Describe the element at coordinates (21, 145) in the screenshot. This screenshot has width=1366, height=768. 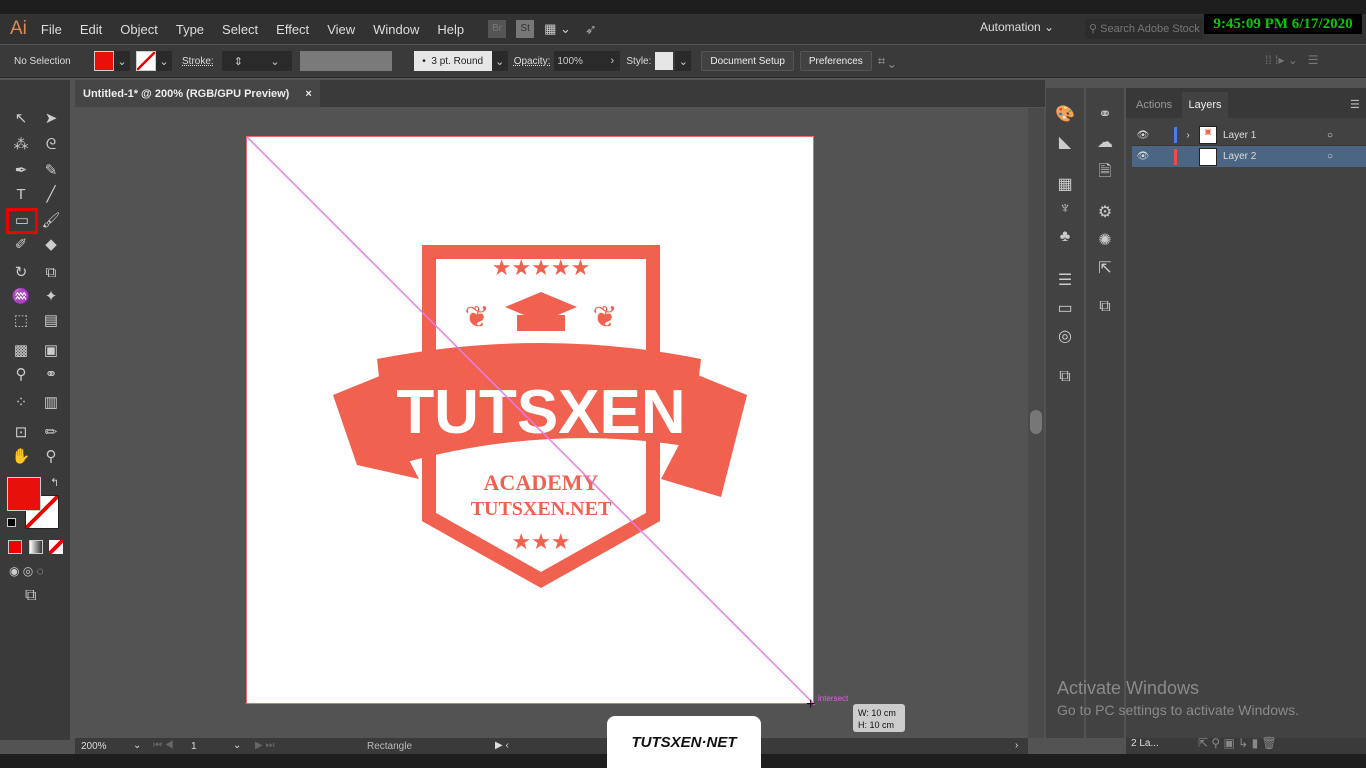
I see `magic-wand-icon: ⁂` at that location.